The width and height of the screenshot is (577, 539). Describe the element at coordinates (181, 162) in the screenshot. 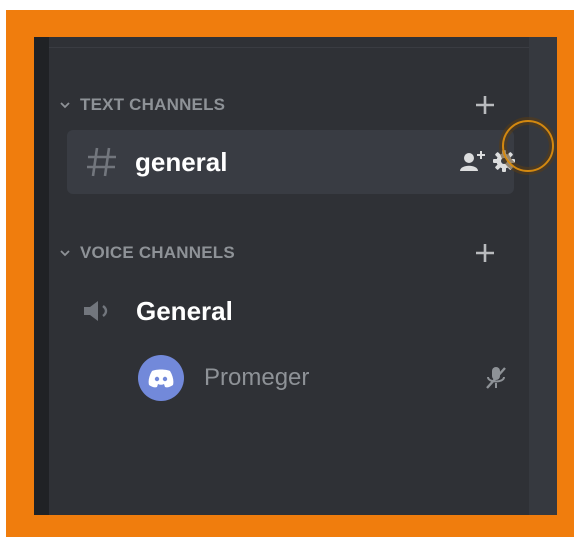

I see `channel-name: general` at that location.